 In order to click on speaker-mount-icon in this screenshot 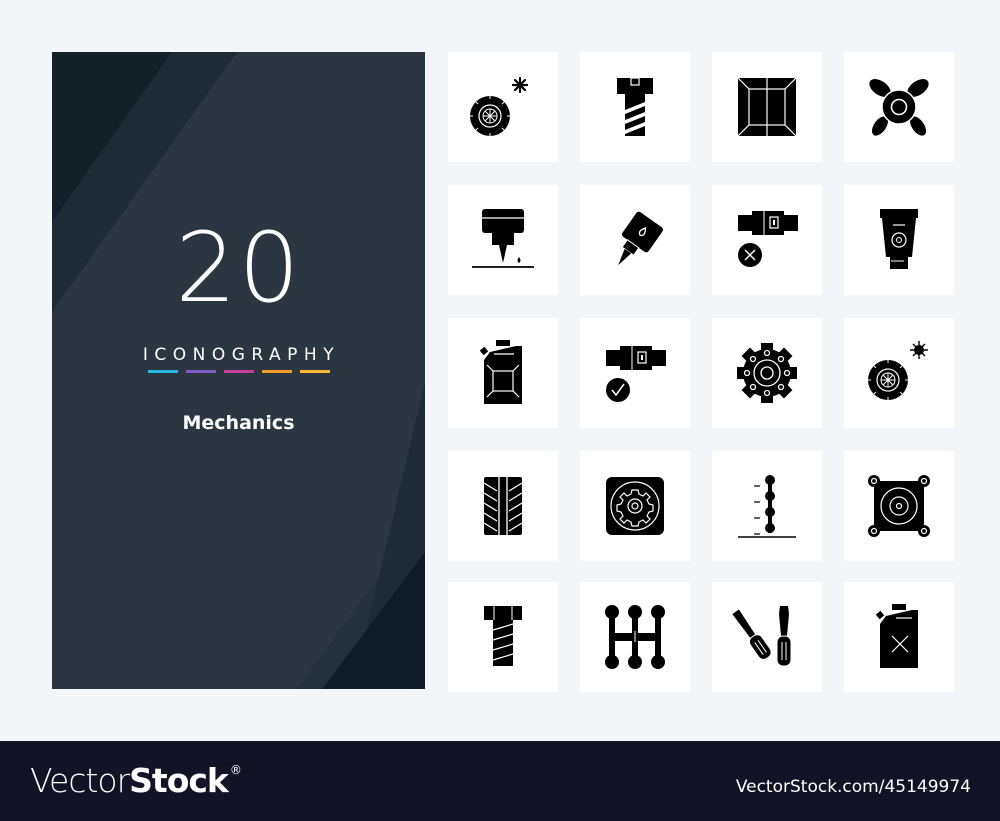, I will do `click(899, 506)`.